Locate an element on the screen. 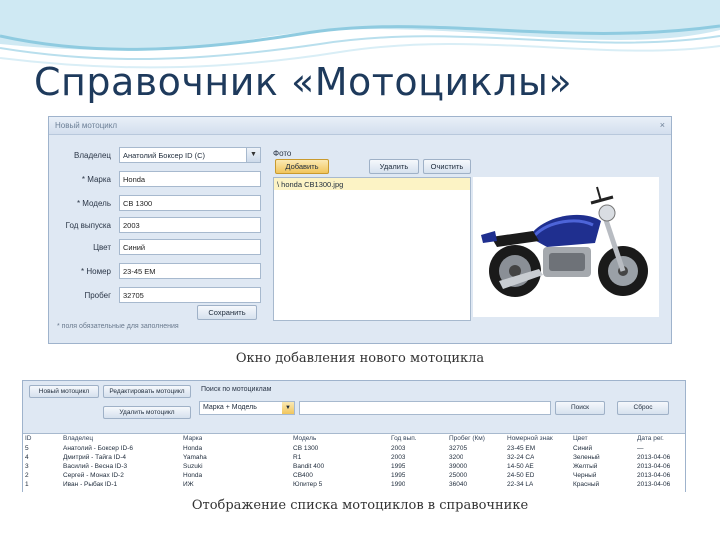 Image resolution: width=720 pixels, height=540 pixels. number-label: * Номер is located at coordinates (96, 271).